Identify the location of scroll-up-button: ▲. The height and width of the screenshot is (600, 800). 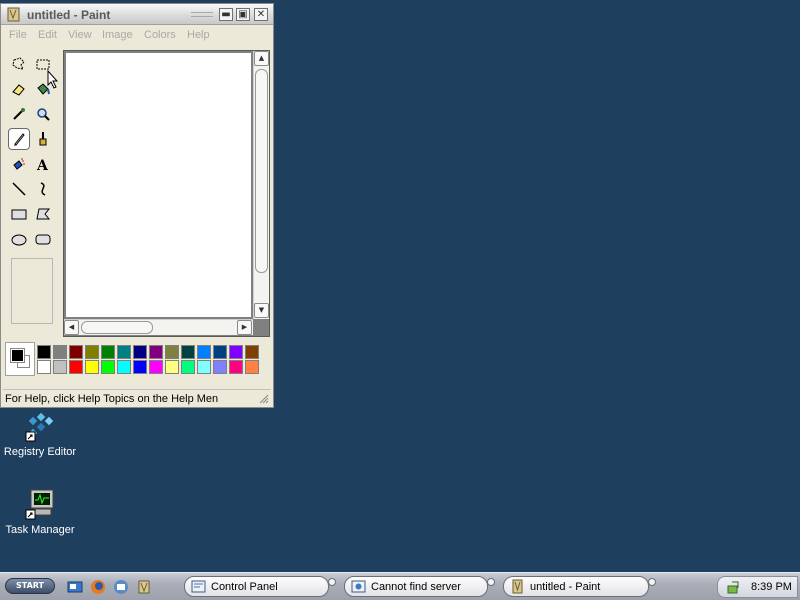
(261, 58).